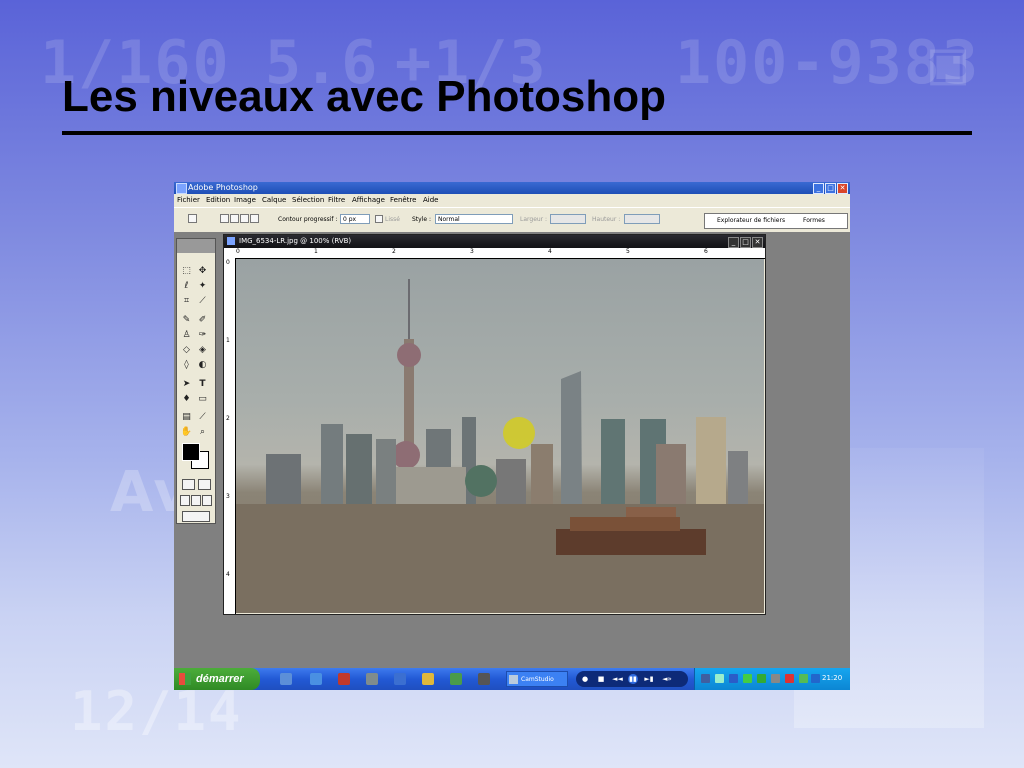 The width and height of the screenshot is (1024, 768). Describe the element at coordinates (706, 251) in the screenshot. I see `ruler-h-label: 6` at that location.